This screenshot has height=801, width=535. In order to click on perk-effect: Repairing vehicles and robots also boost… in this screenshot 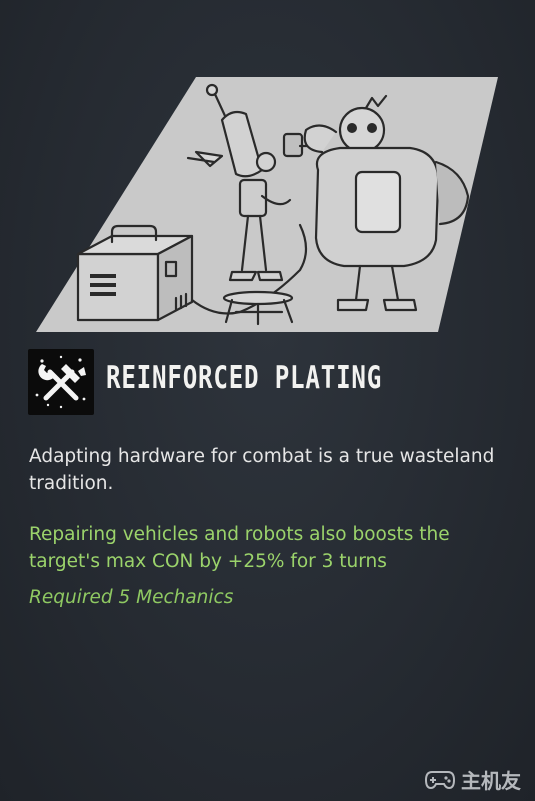, I will do `click(239, 548)`.